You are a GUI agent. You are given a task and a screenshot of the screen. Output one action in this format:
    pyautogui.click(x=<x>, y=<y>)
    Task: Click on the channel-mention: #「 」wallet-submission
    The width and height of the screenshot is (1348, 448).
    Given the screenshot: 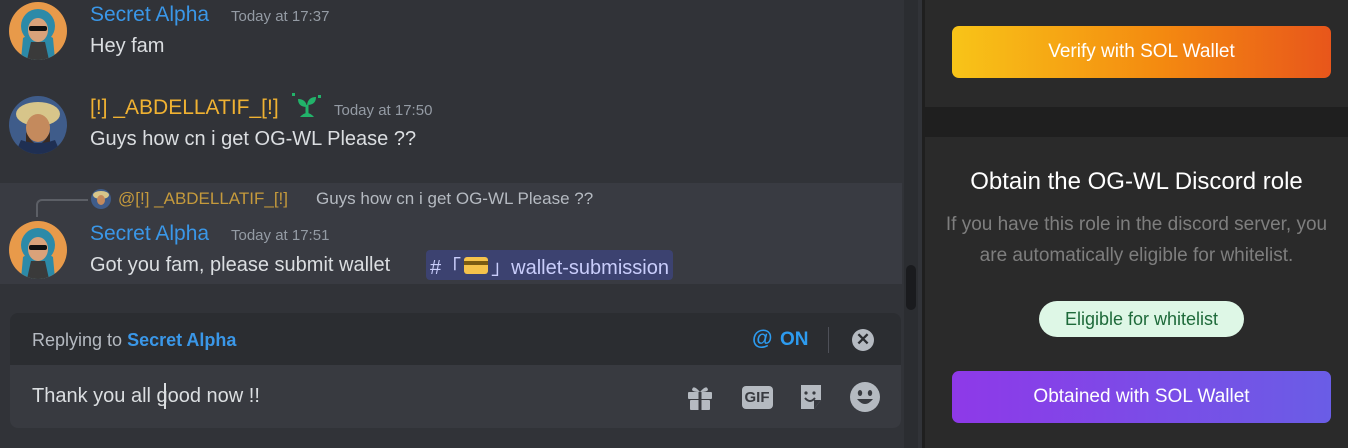 What is the action you would take?
    pyautogui.click(x=549, y=265)
    